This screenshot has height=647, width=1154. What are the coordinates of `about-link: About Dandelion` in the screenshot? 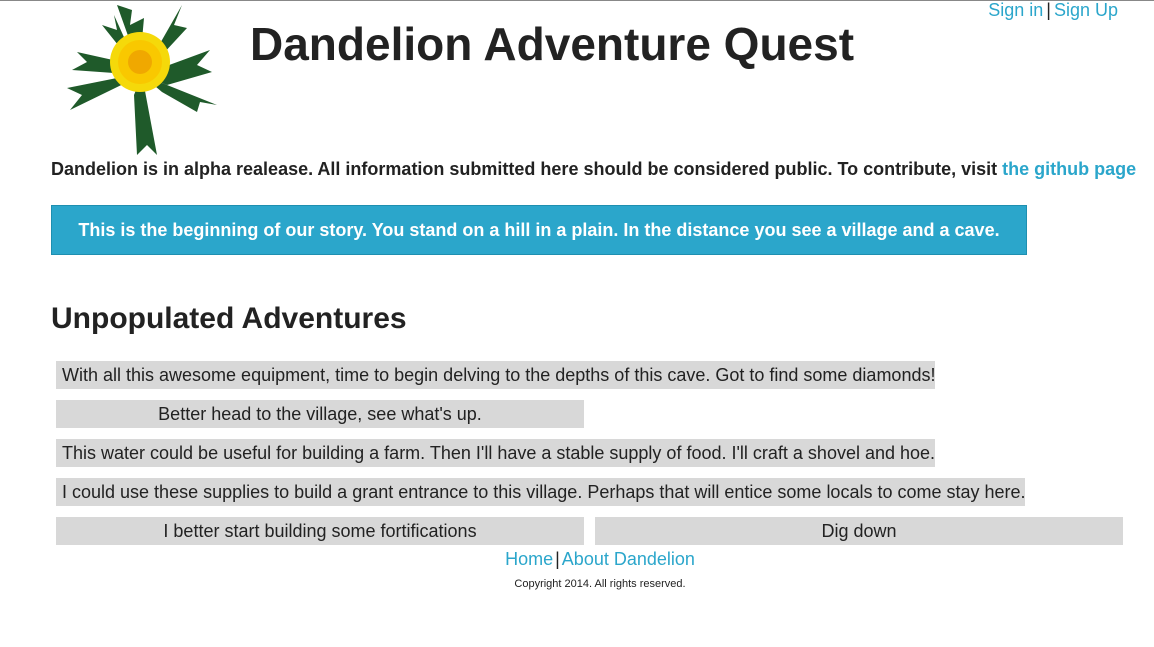 It's located at (628, 559).